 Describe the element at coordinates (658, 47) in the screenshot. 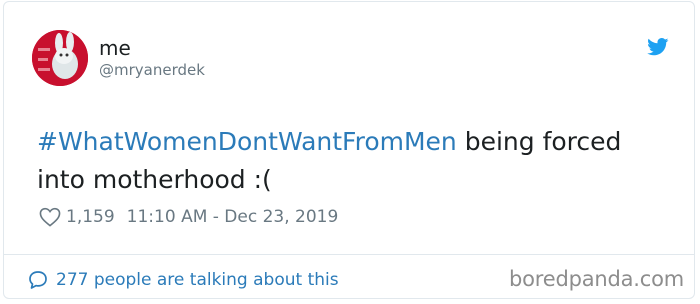

I see `twitter-bird-icon` at that location.